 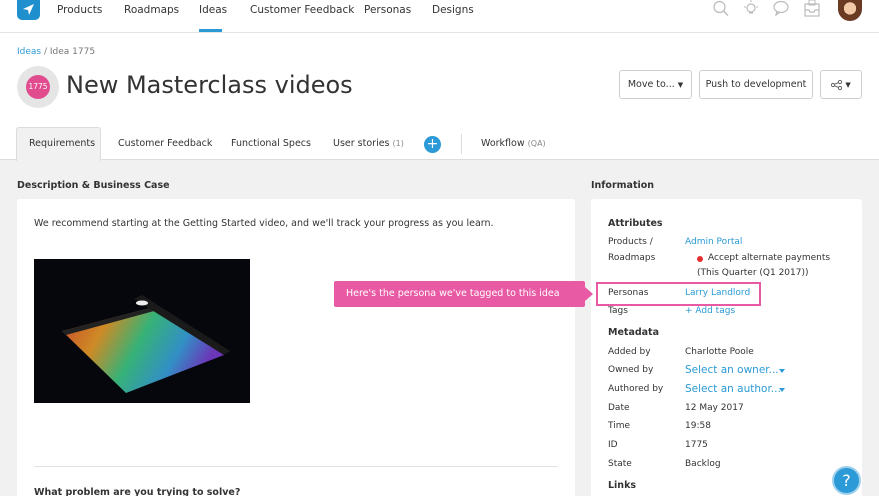 I want to click on add-tab-button: +, so click(x=432, y=144).